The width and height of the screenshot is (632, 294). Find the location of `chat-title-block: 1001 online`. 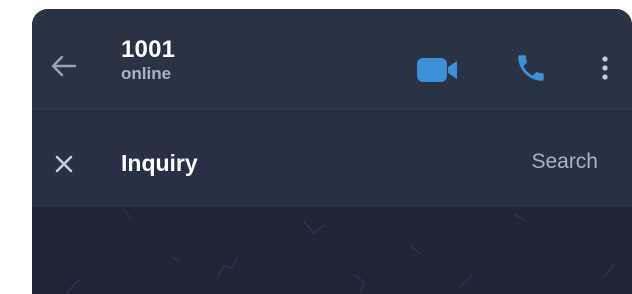

chat-title-block: 1001 online is located at coordinates (148, 60).